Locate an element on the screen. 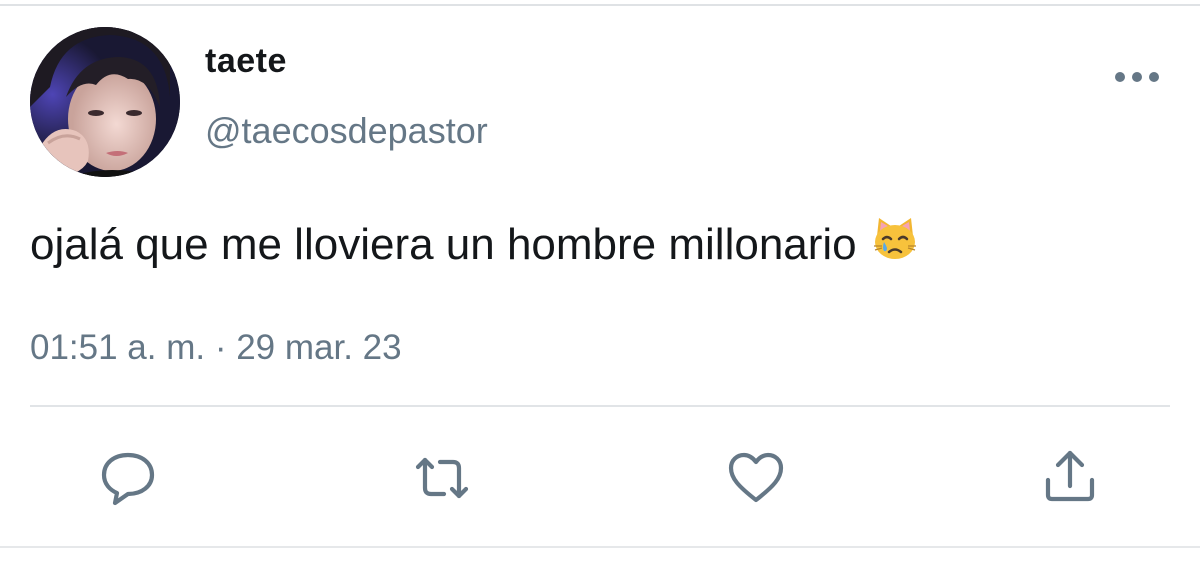 This screenshot has width=1200, height=566. crying-cat-face-icon is located at coordinates (895, 243).